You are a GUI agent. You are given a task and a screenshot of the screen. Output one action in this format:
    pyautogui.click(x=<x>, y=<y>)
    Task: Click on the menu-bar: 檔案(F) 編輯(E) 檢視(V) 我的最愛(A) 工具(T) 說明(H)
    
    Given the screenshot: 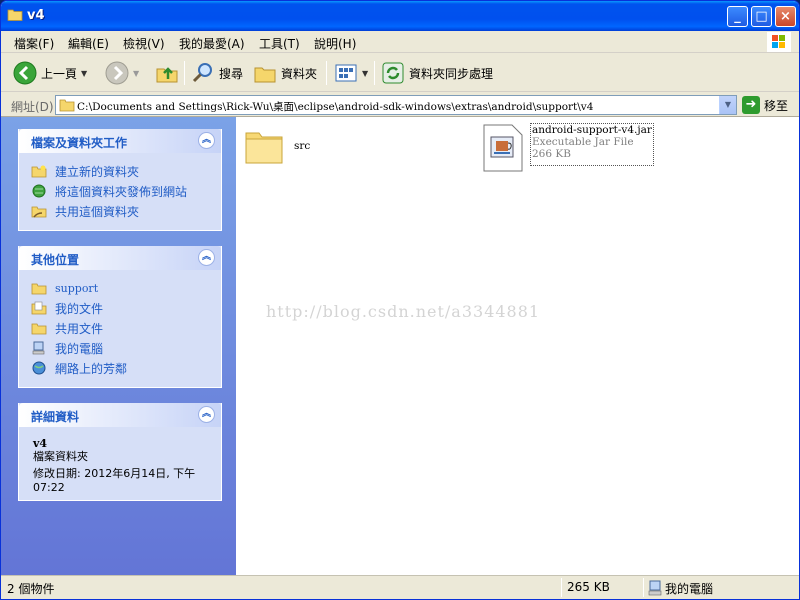 What is the action you would take?
    pyautogui.click(x=400, y=42)
    